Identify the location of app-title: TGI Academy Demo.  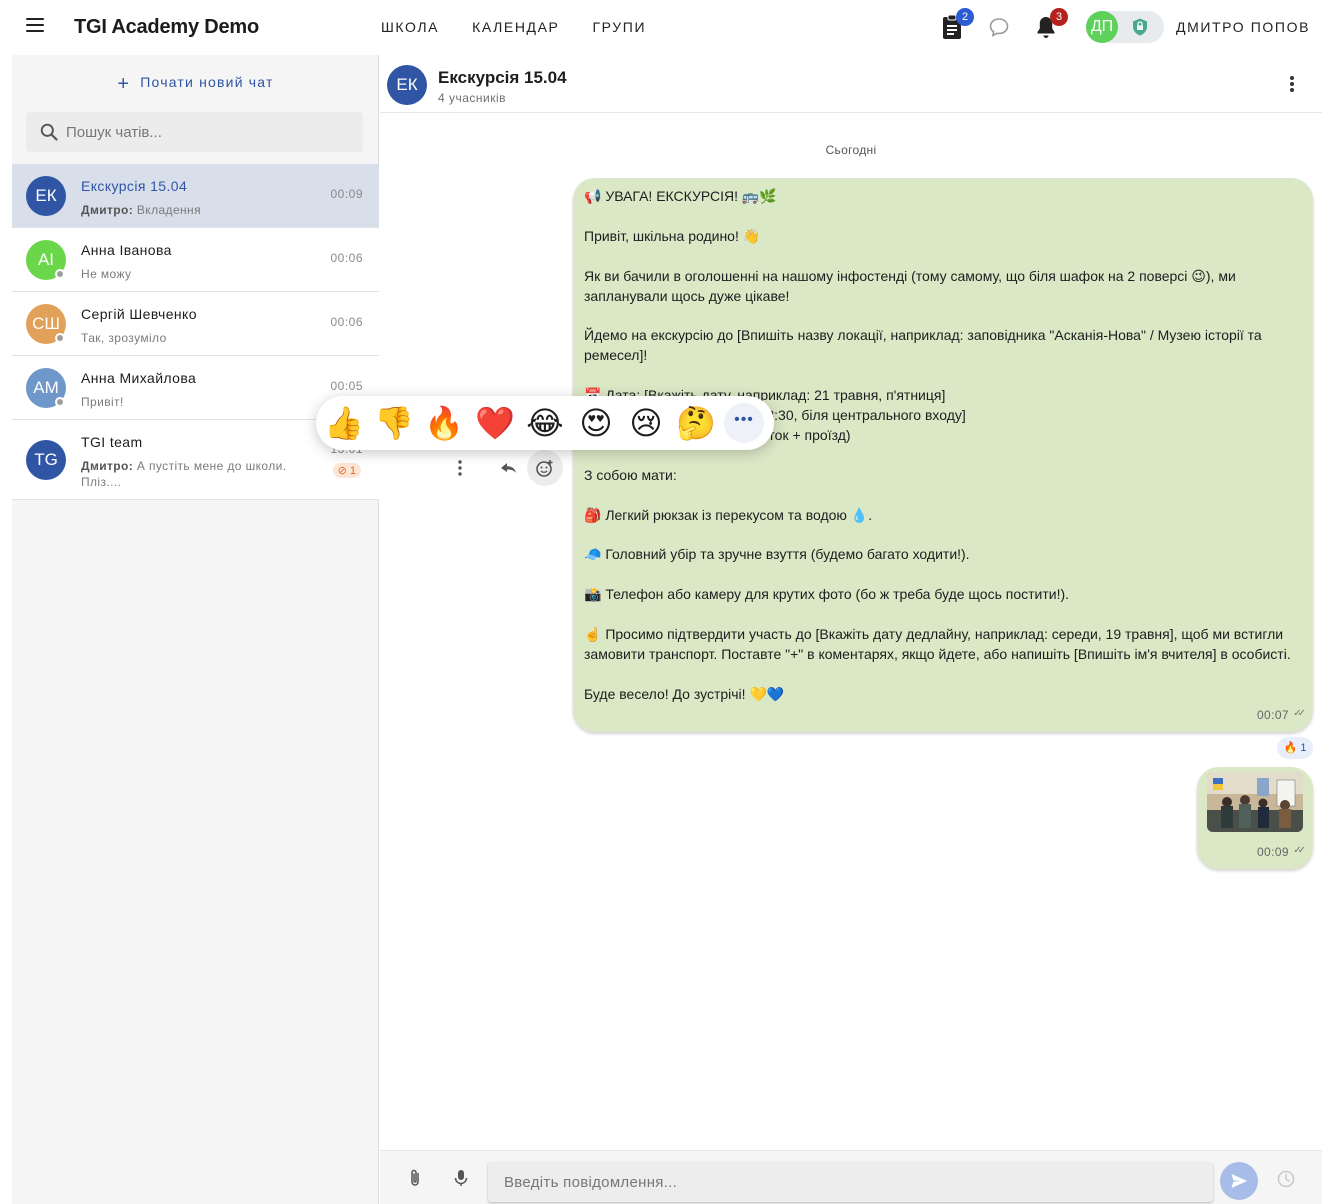
(167, 27).